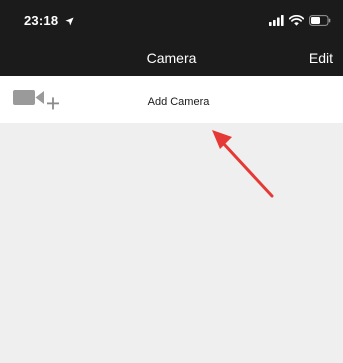 The height and width of the screenshot is (363, 343). I want to click on navigation-bar: Camera Edit, so click(171, 58).